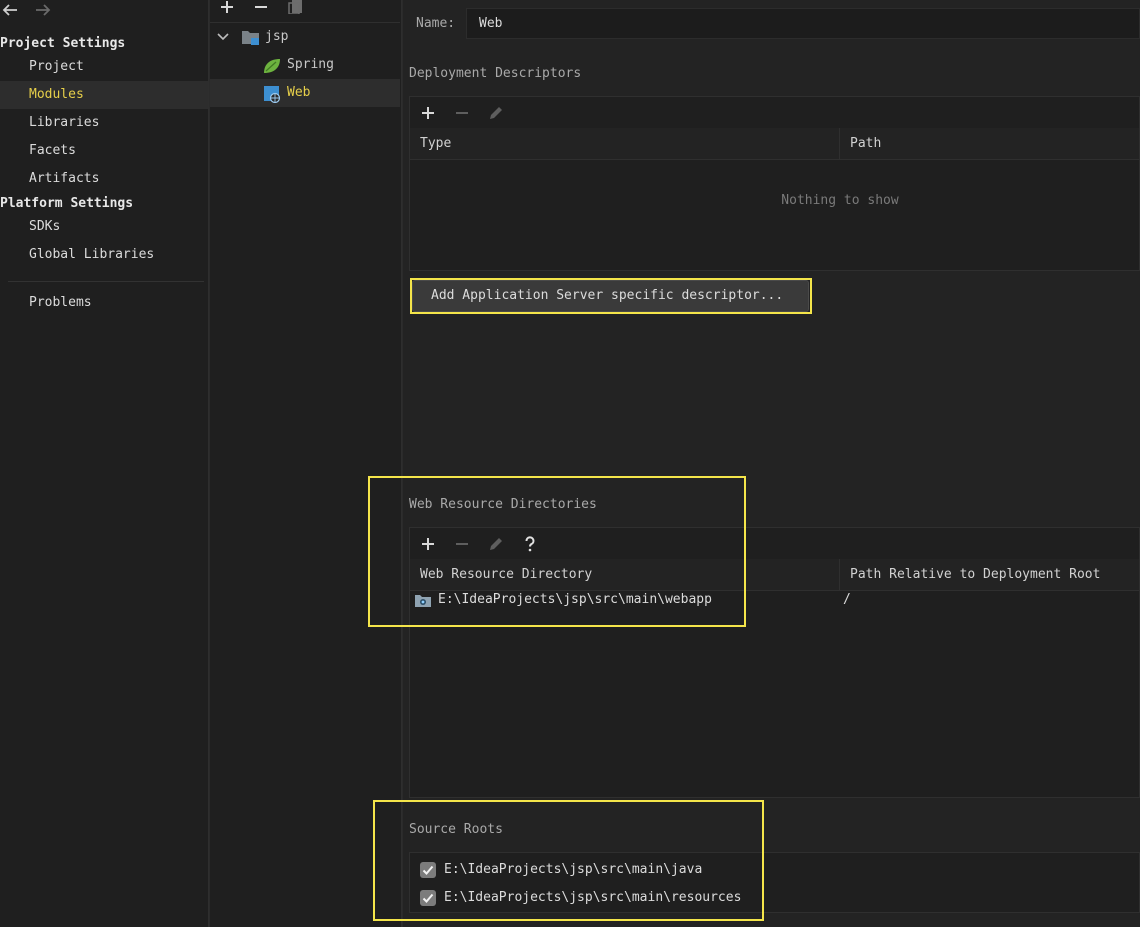  I want to click on column-header-web-resource-directory: Web Resource Directory, so click(624, 574).